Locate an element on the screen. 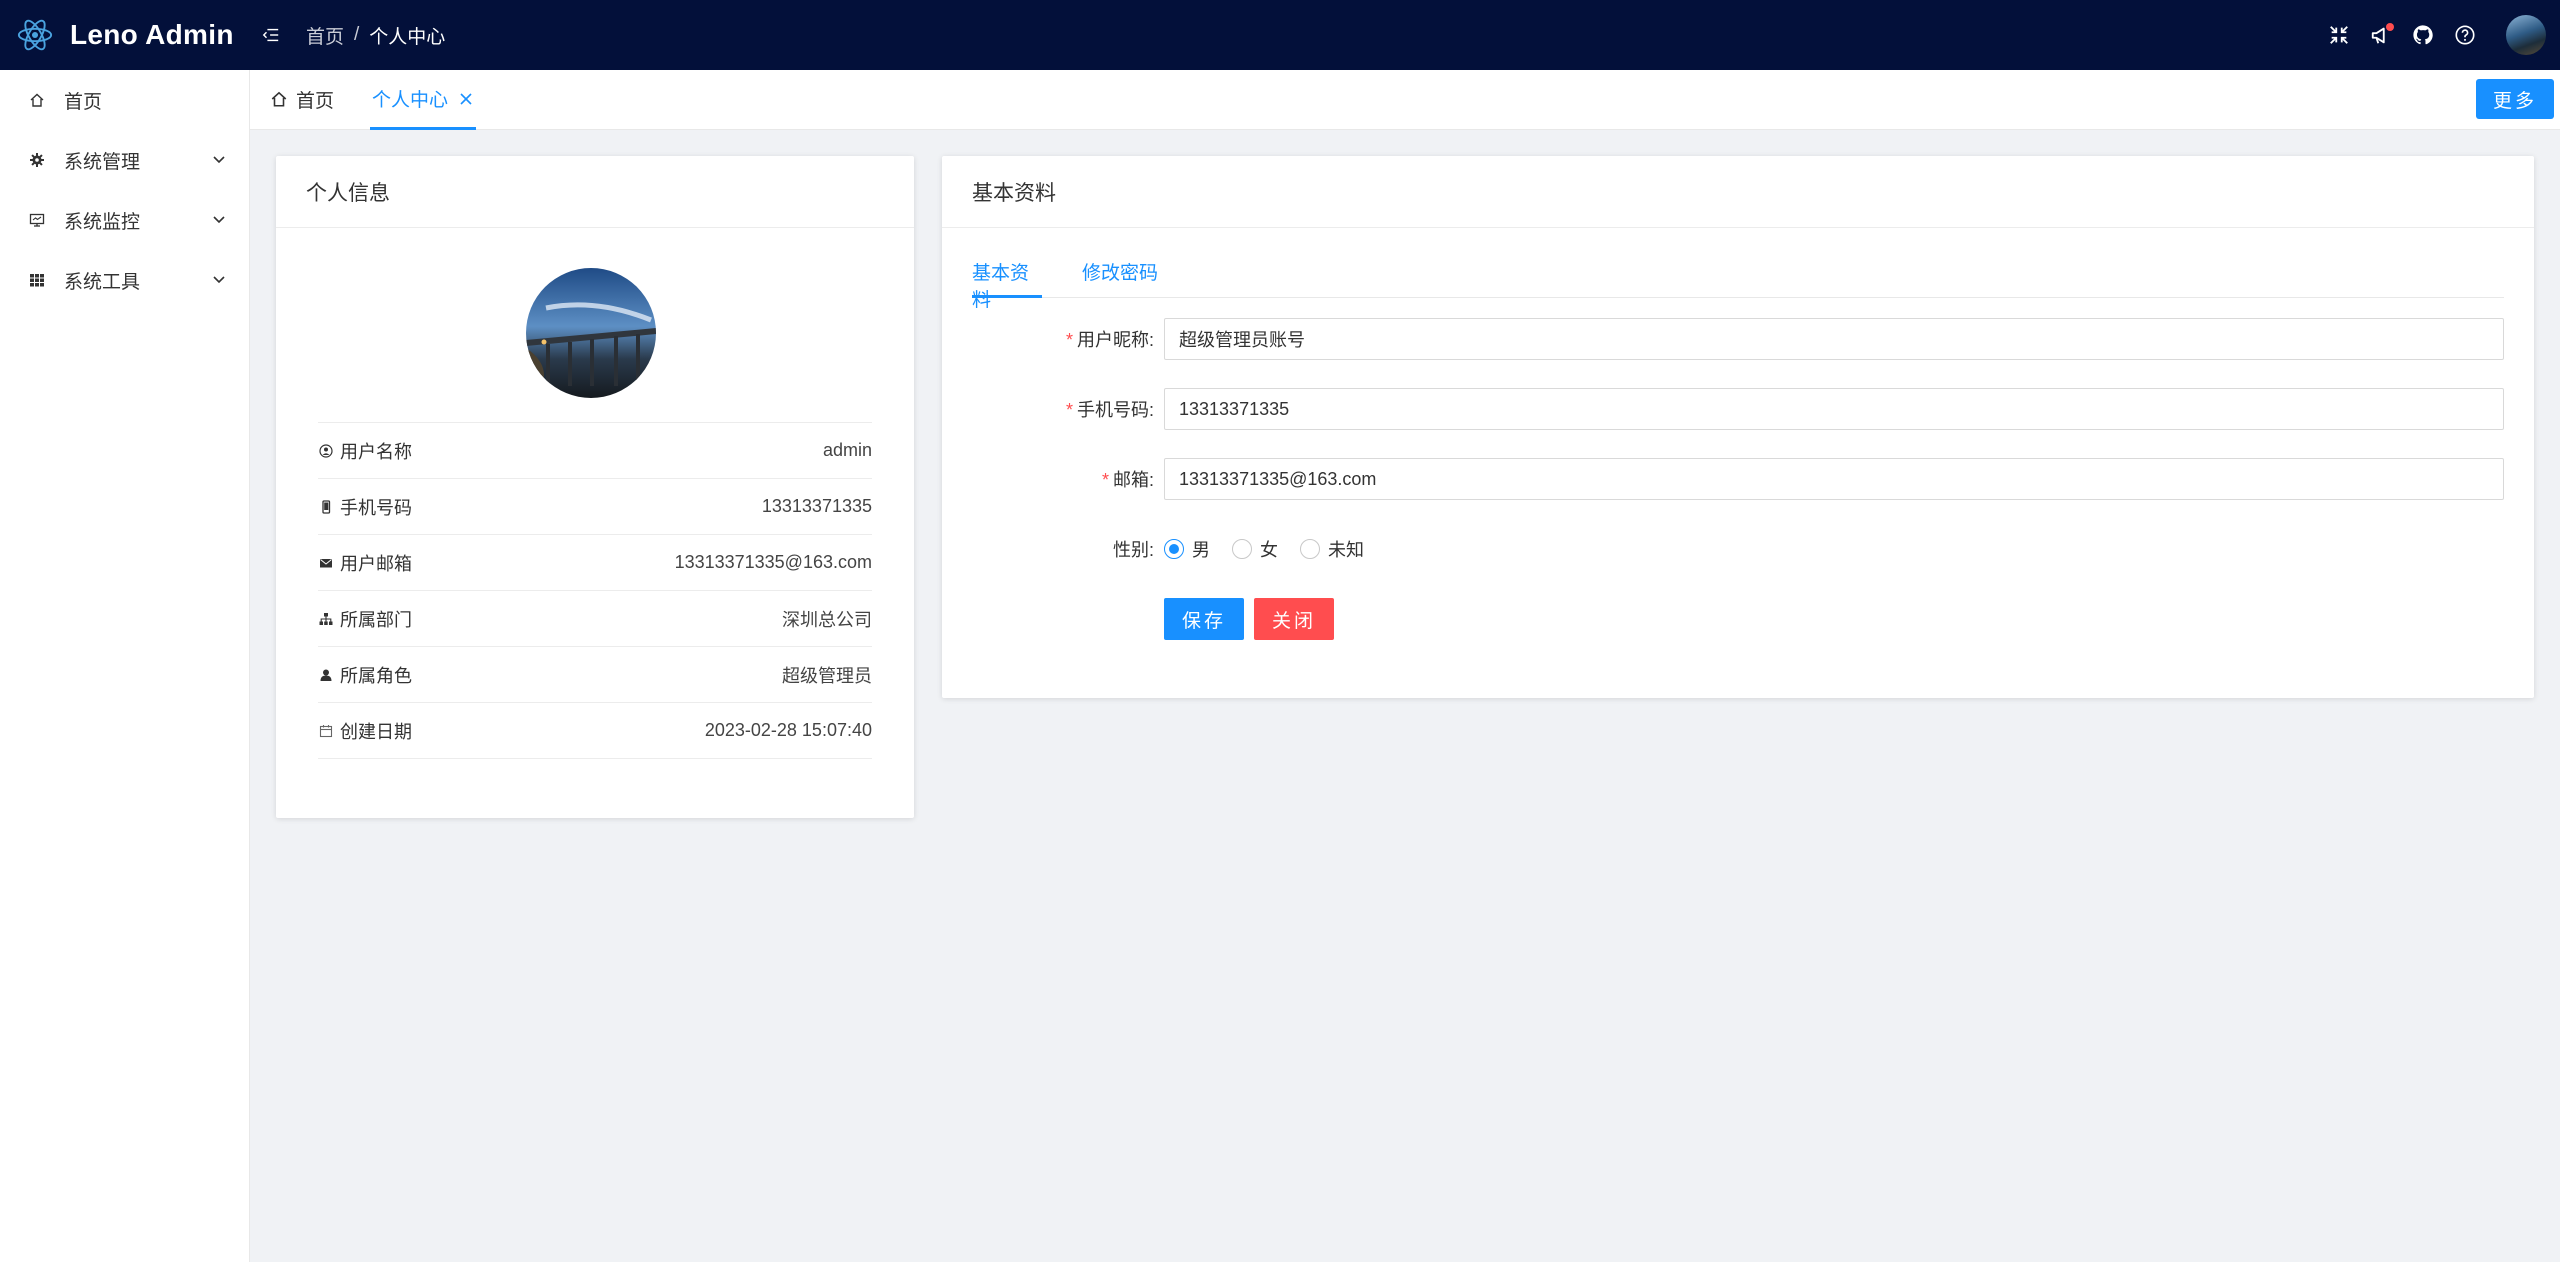  info-label: 创建日期 is located at coordinates (376, 731).